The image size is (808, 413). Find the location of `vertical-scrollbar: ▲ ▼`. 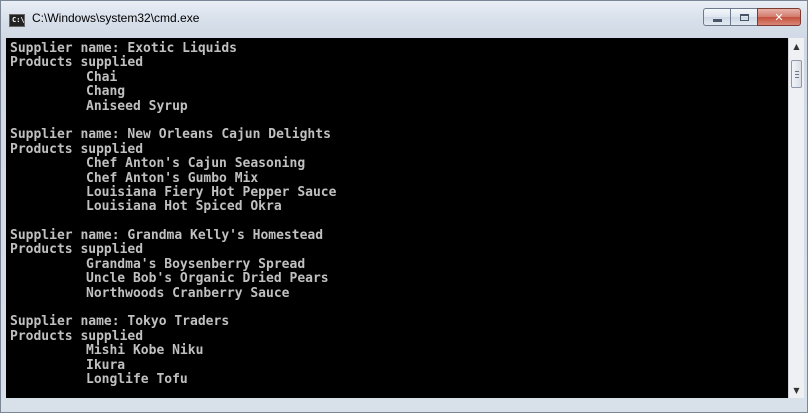

vertical-scrollbar: ▲ ▼ is located at coordinates (796, 218).